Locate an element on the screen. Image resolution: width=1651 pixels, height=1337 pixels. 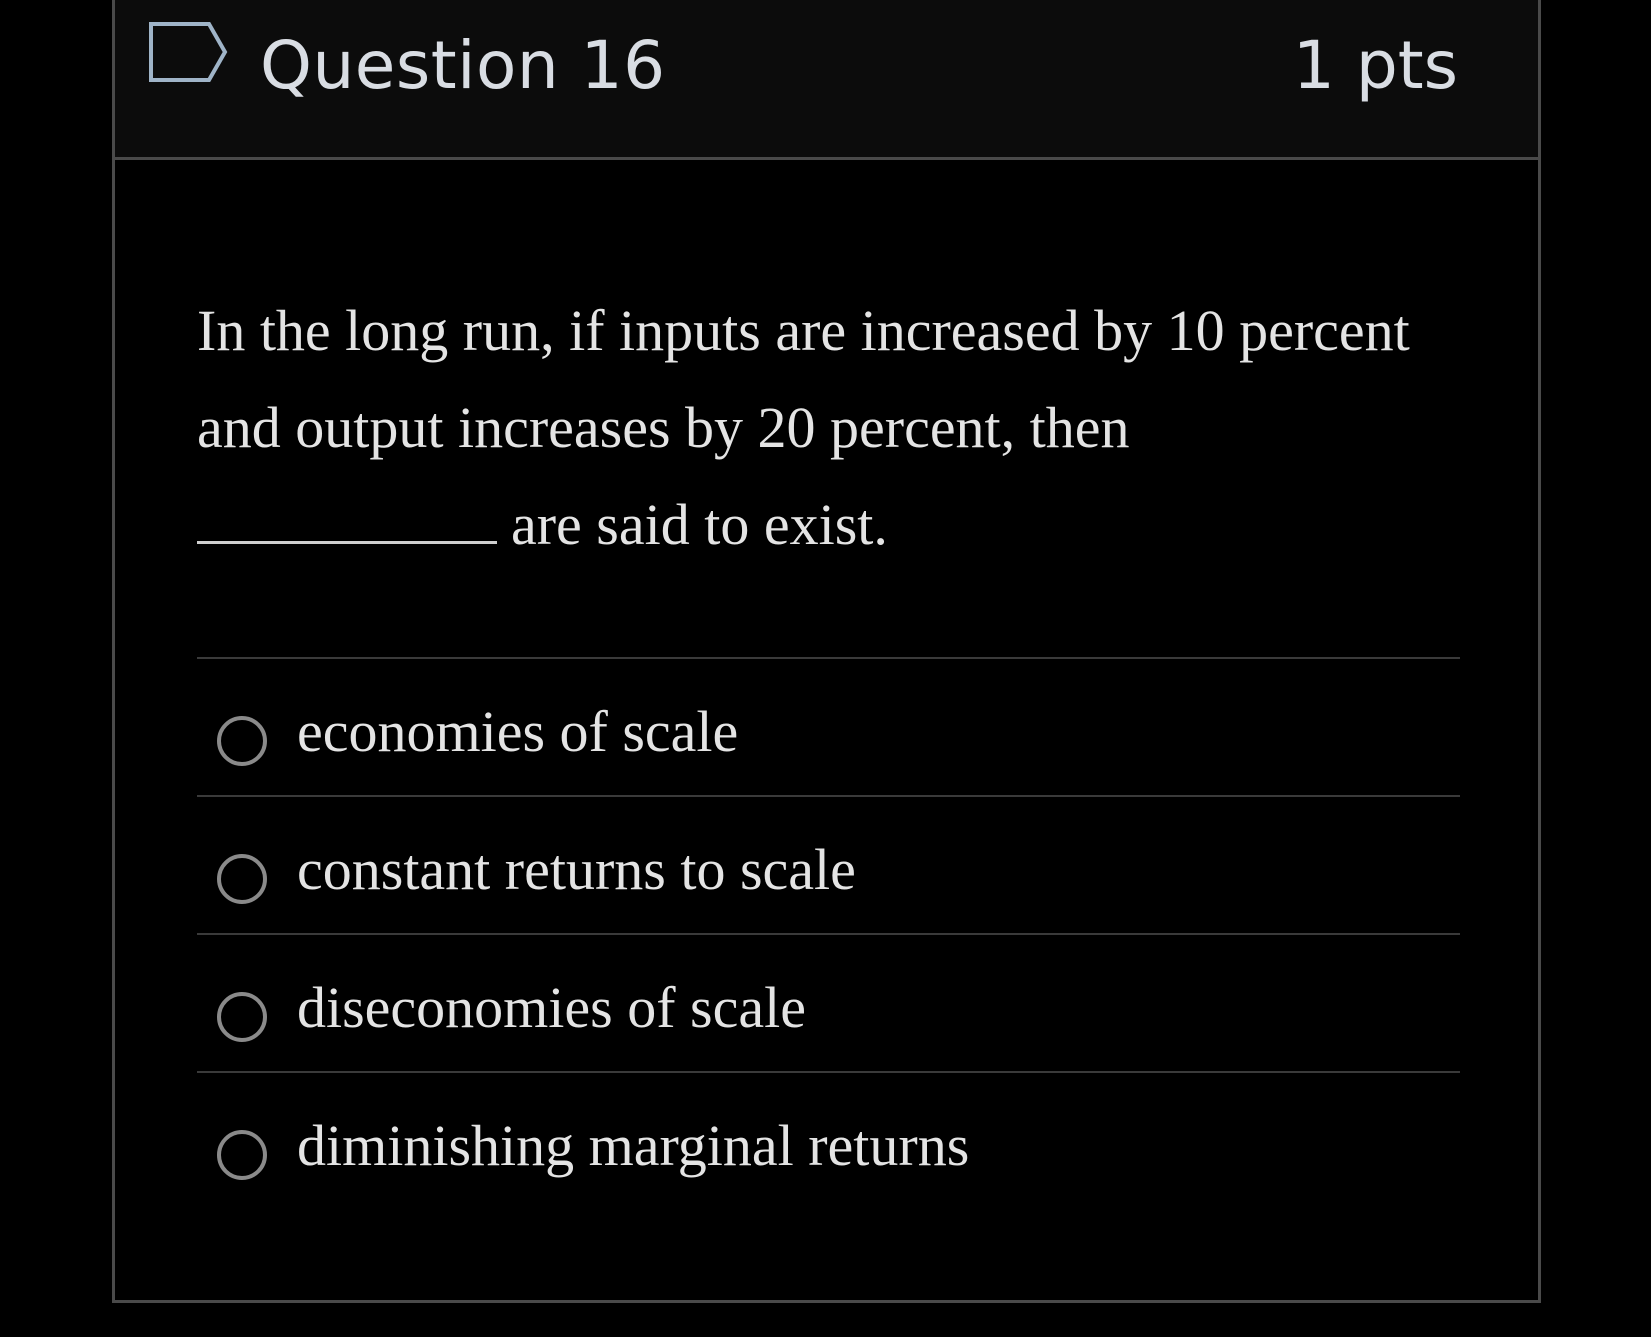
question-header: Question 16 1 pts is located at coordinates (826, 80).